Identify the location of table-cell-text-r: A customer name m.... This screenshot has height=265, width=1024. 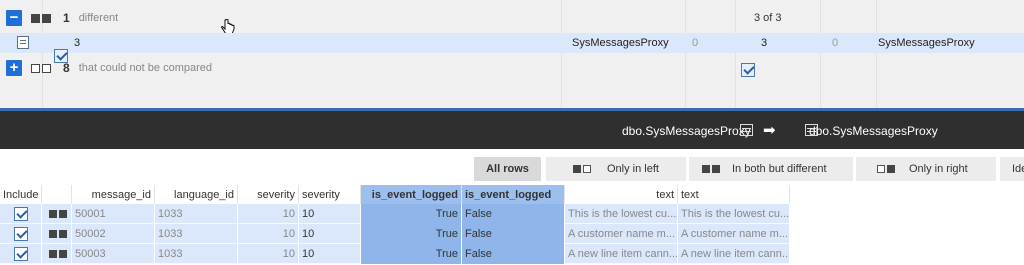
(734, 234).